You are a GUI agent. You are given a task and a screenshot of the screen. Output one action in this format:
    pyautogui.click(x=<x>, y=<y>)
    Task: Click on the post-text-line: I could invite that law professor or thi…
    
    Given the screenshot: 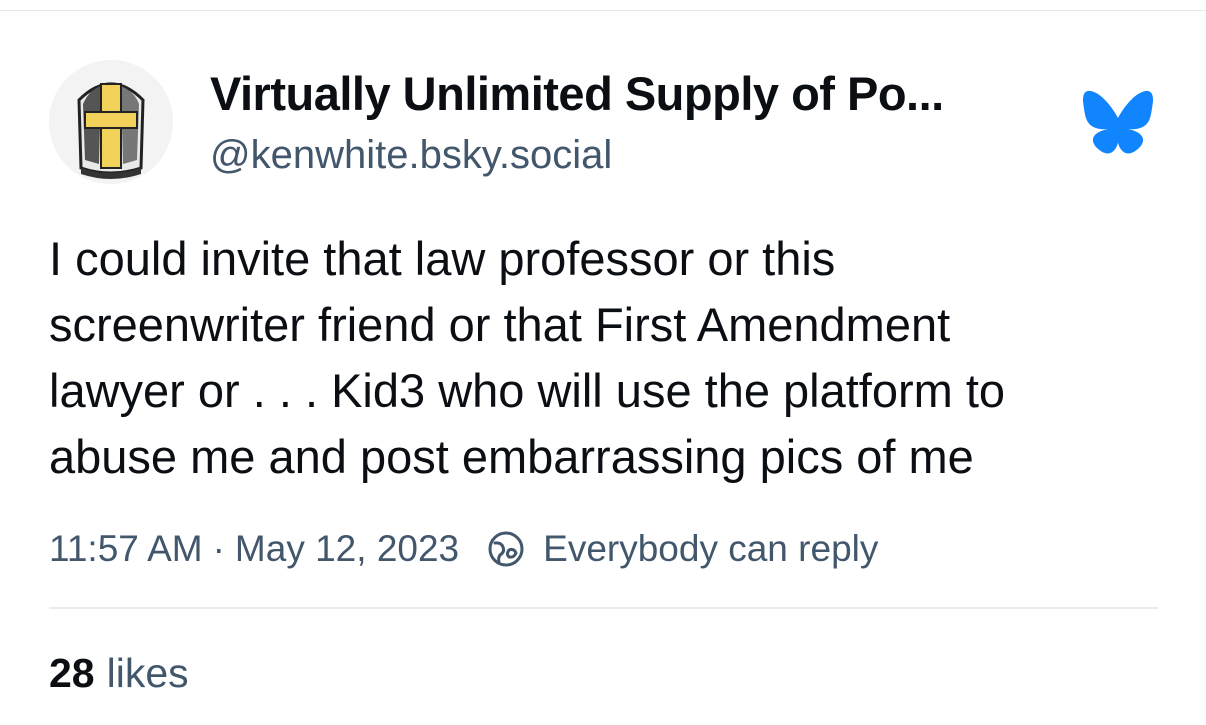 What is the action you would take?
    pyautogui.click(x=442, y=258)
    